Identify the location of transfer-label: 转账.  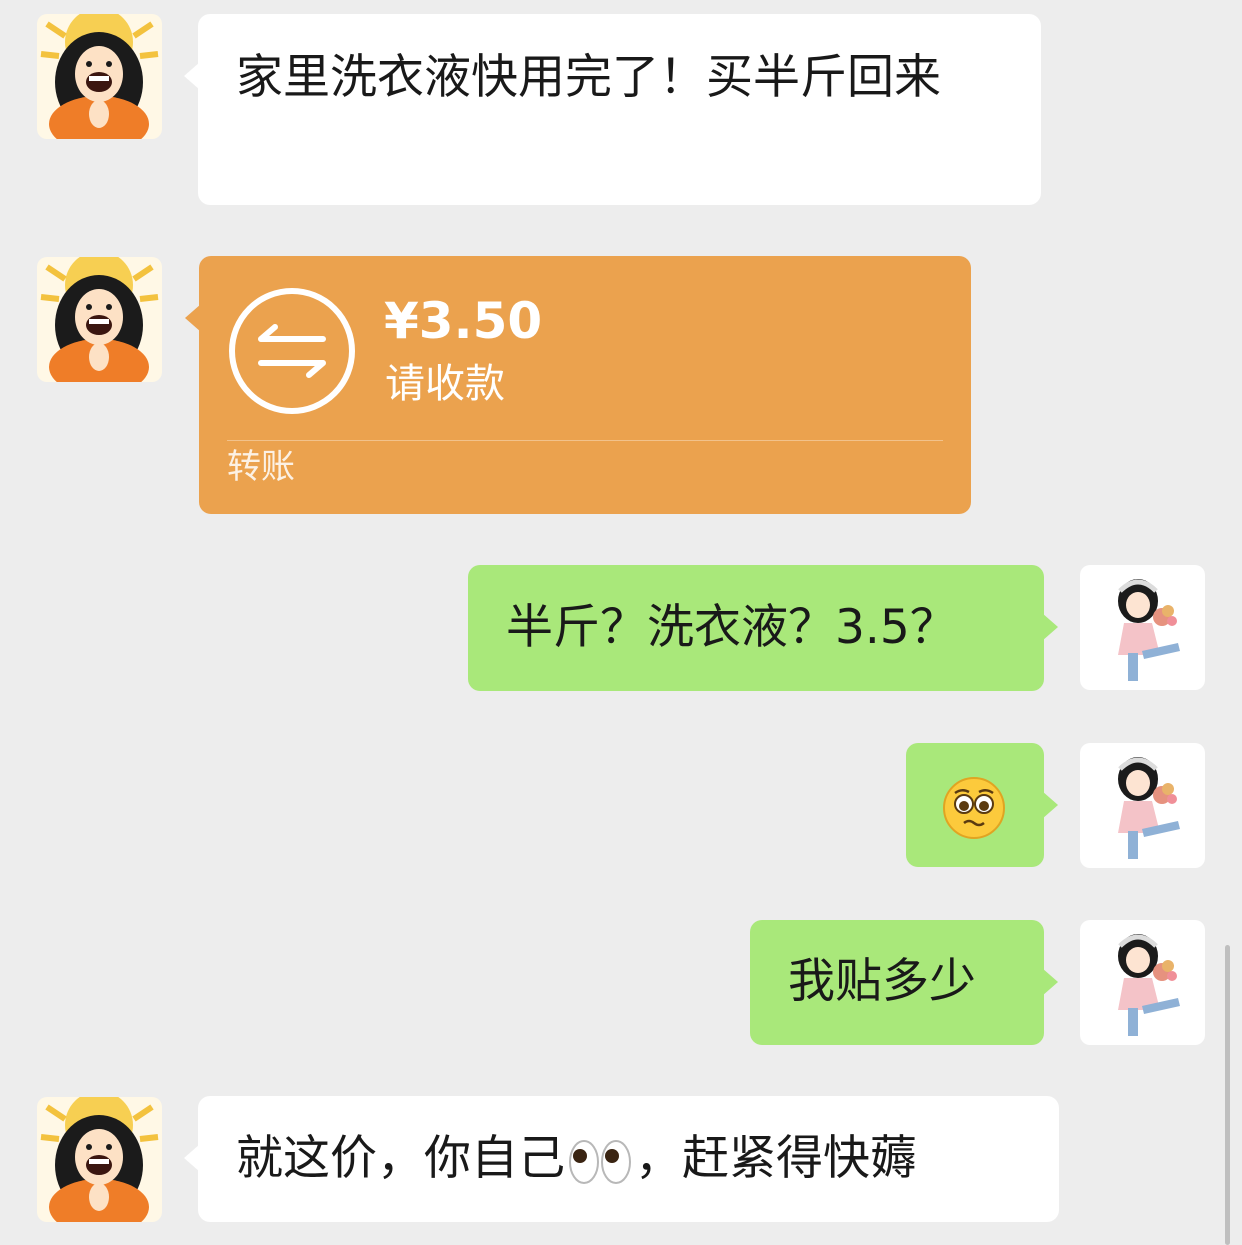
(261, 467).